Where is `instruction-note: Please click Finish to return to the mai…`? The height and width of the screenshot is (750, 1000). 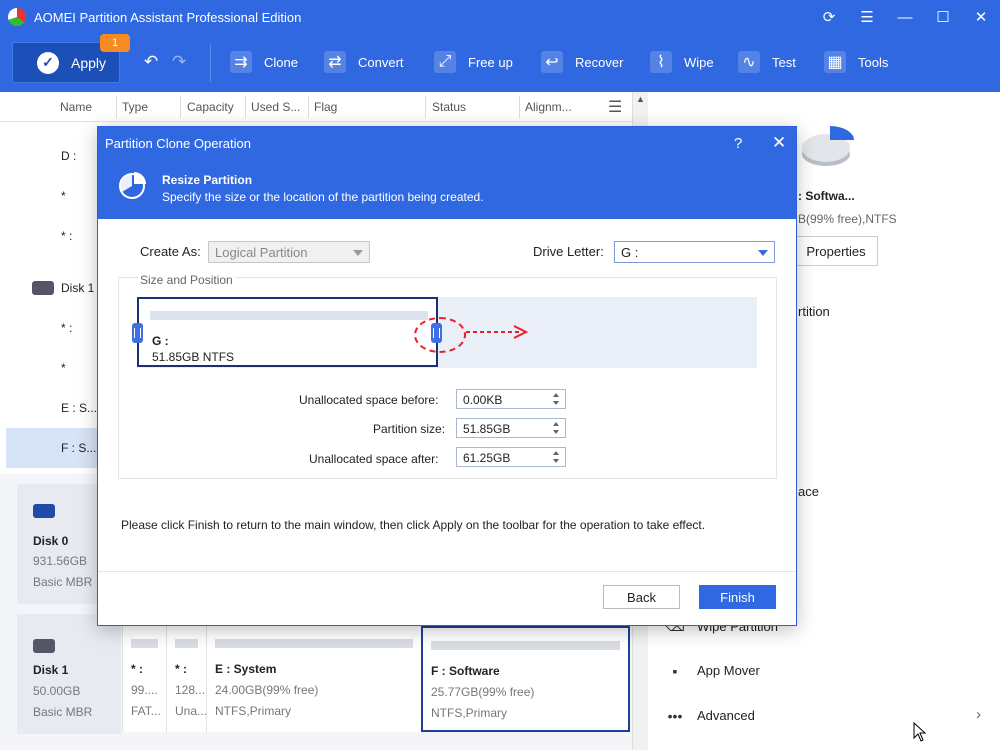 instruction-note: Please click Finish to return to the mai… is located at coordinates (413, 525).